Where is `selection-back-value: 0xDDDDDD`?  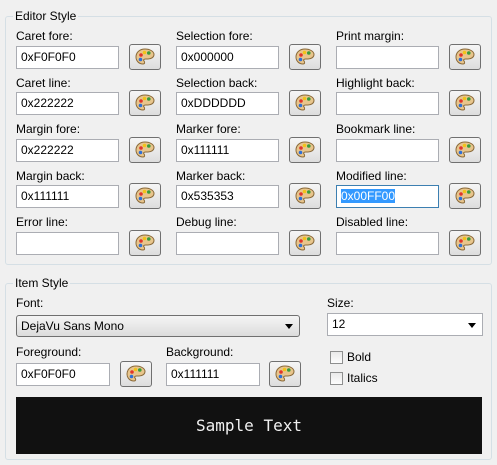
selection-back-value: 0xDDDDDD is located at coordinates (213, 103).